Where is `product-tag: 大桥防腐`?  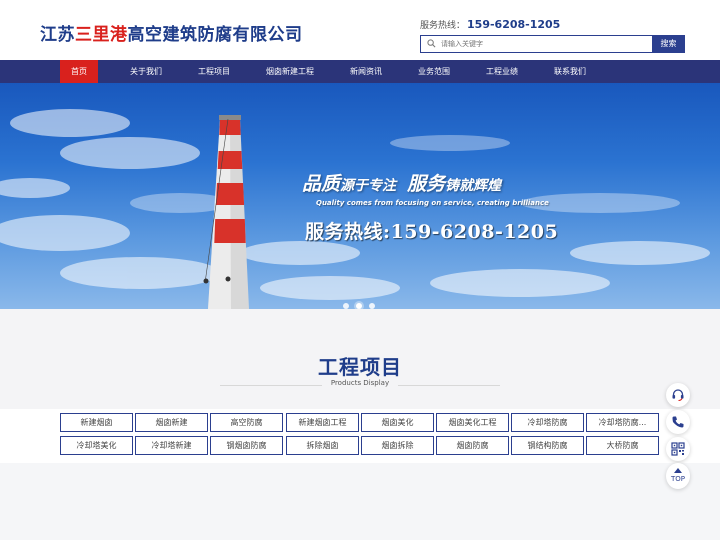 product-tag: 大桥防腐 is located at coordinates (622, 445).